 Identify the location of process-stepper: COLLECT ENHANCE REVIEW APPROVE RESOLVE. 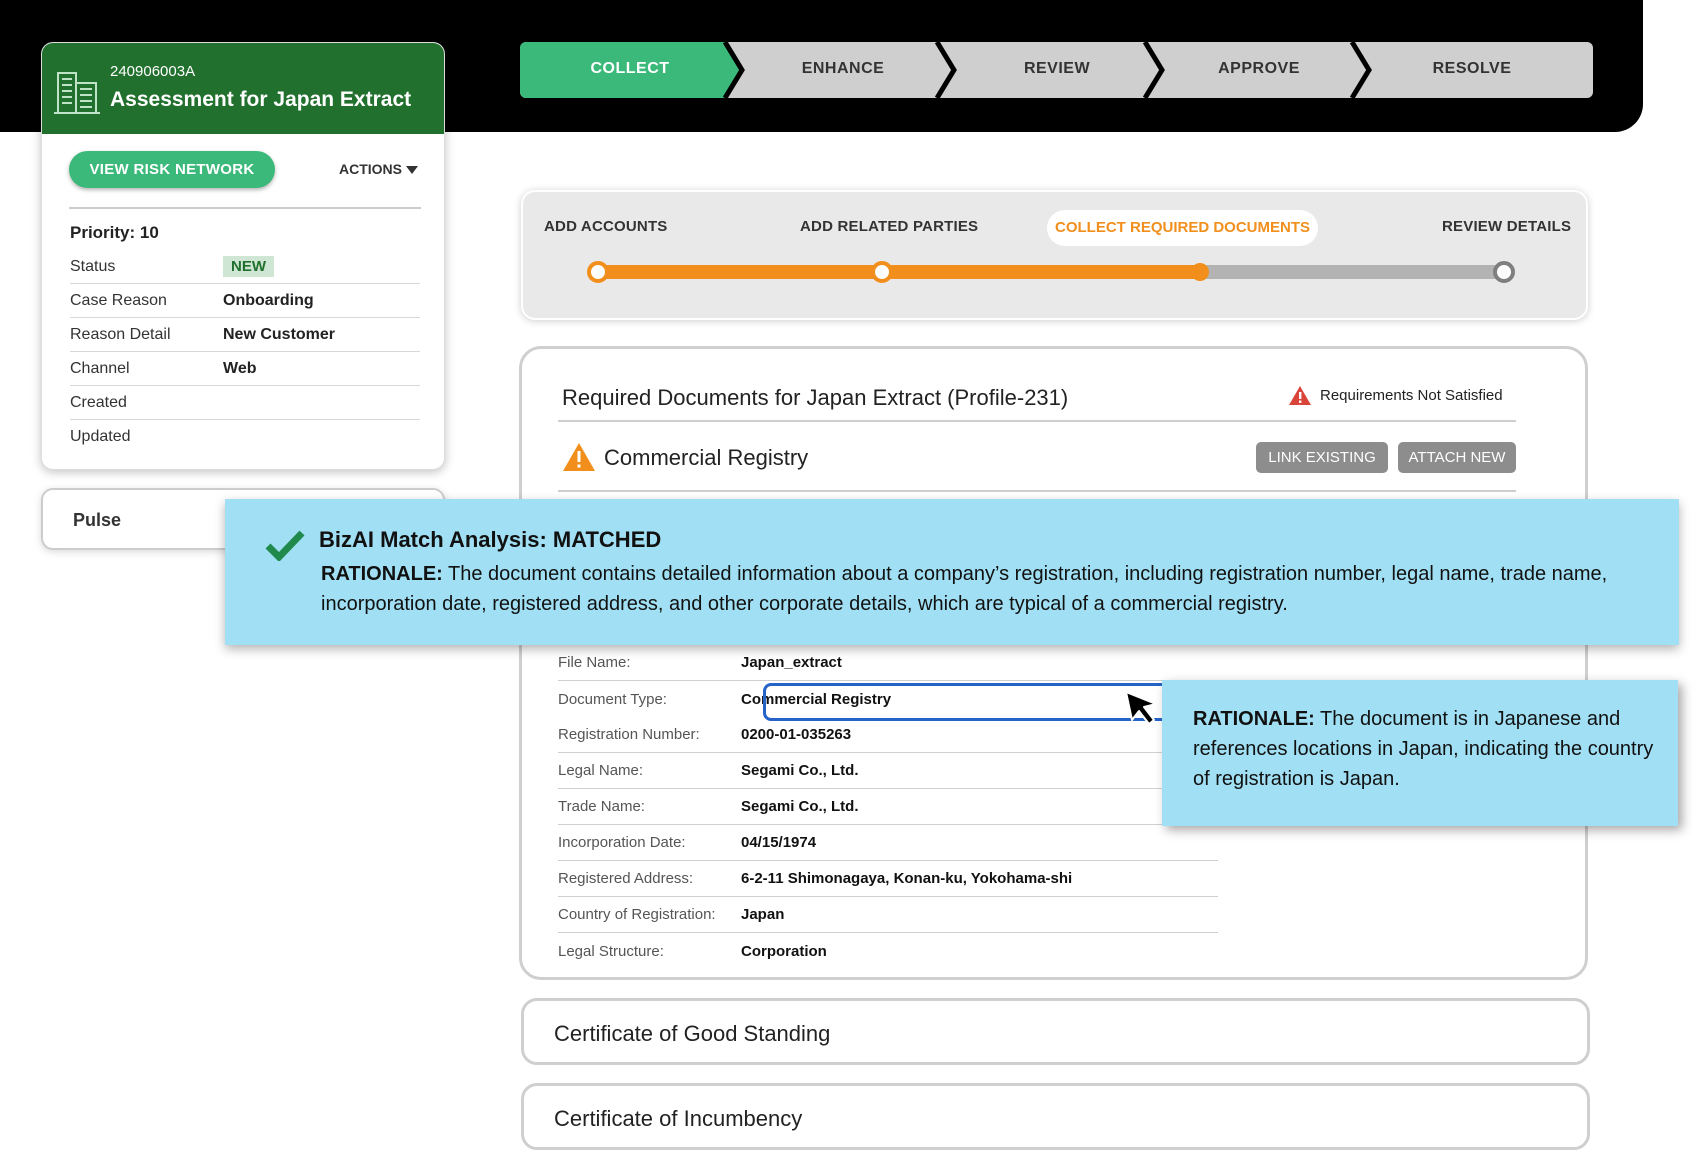
(1056, 70).